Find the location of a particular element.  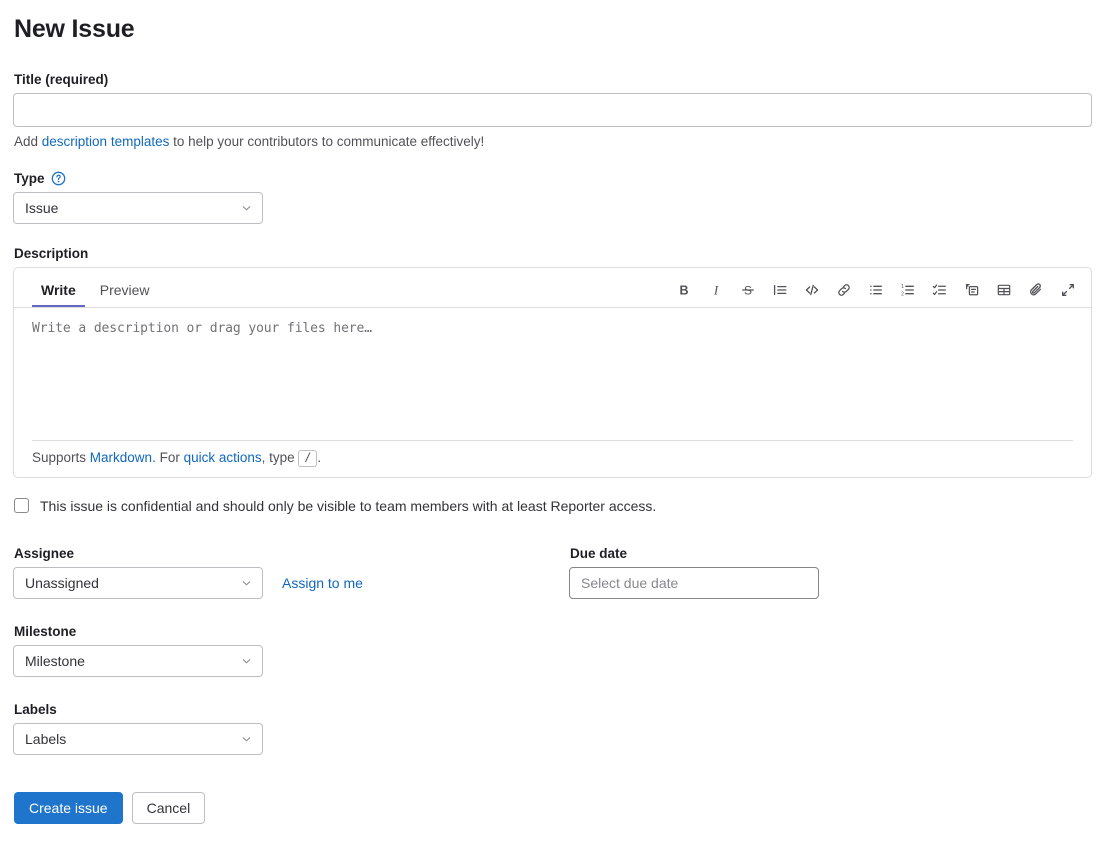

due-date-field-group: Due date is located at coordinates (719, 572).